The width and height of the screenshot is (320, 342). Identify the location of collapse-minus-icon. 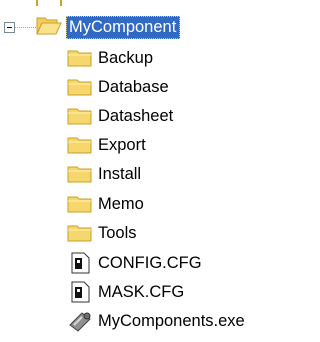
(9, 27).